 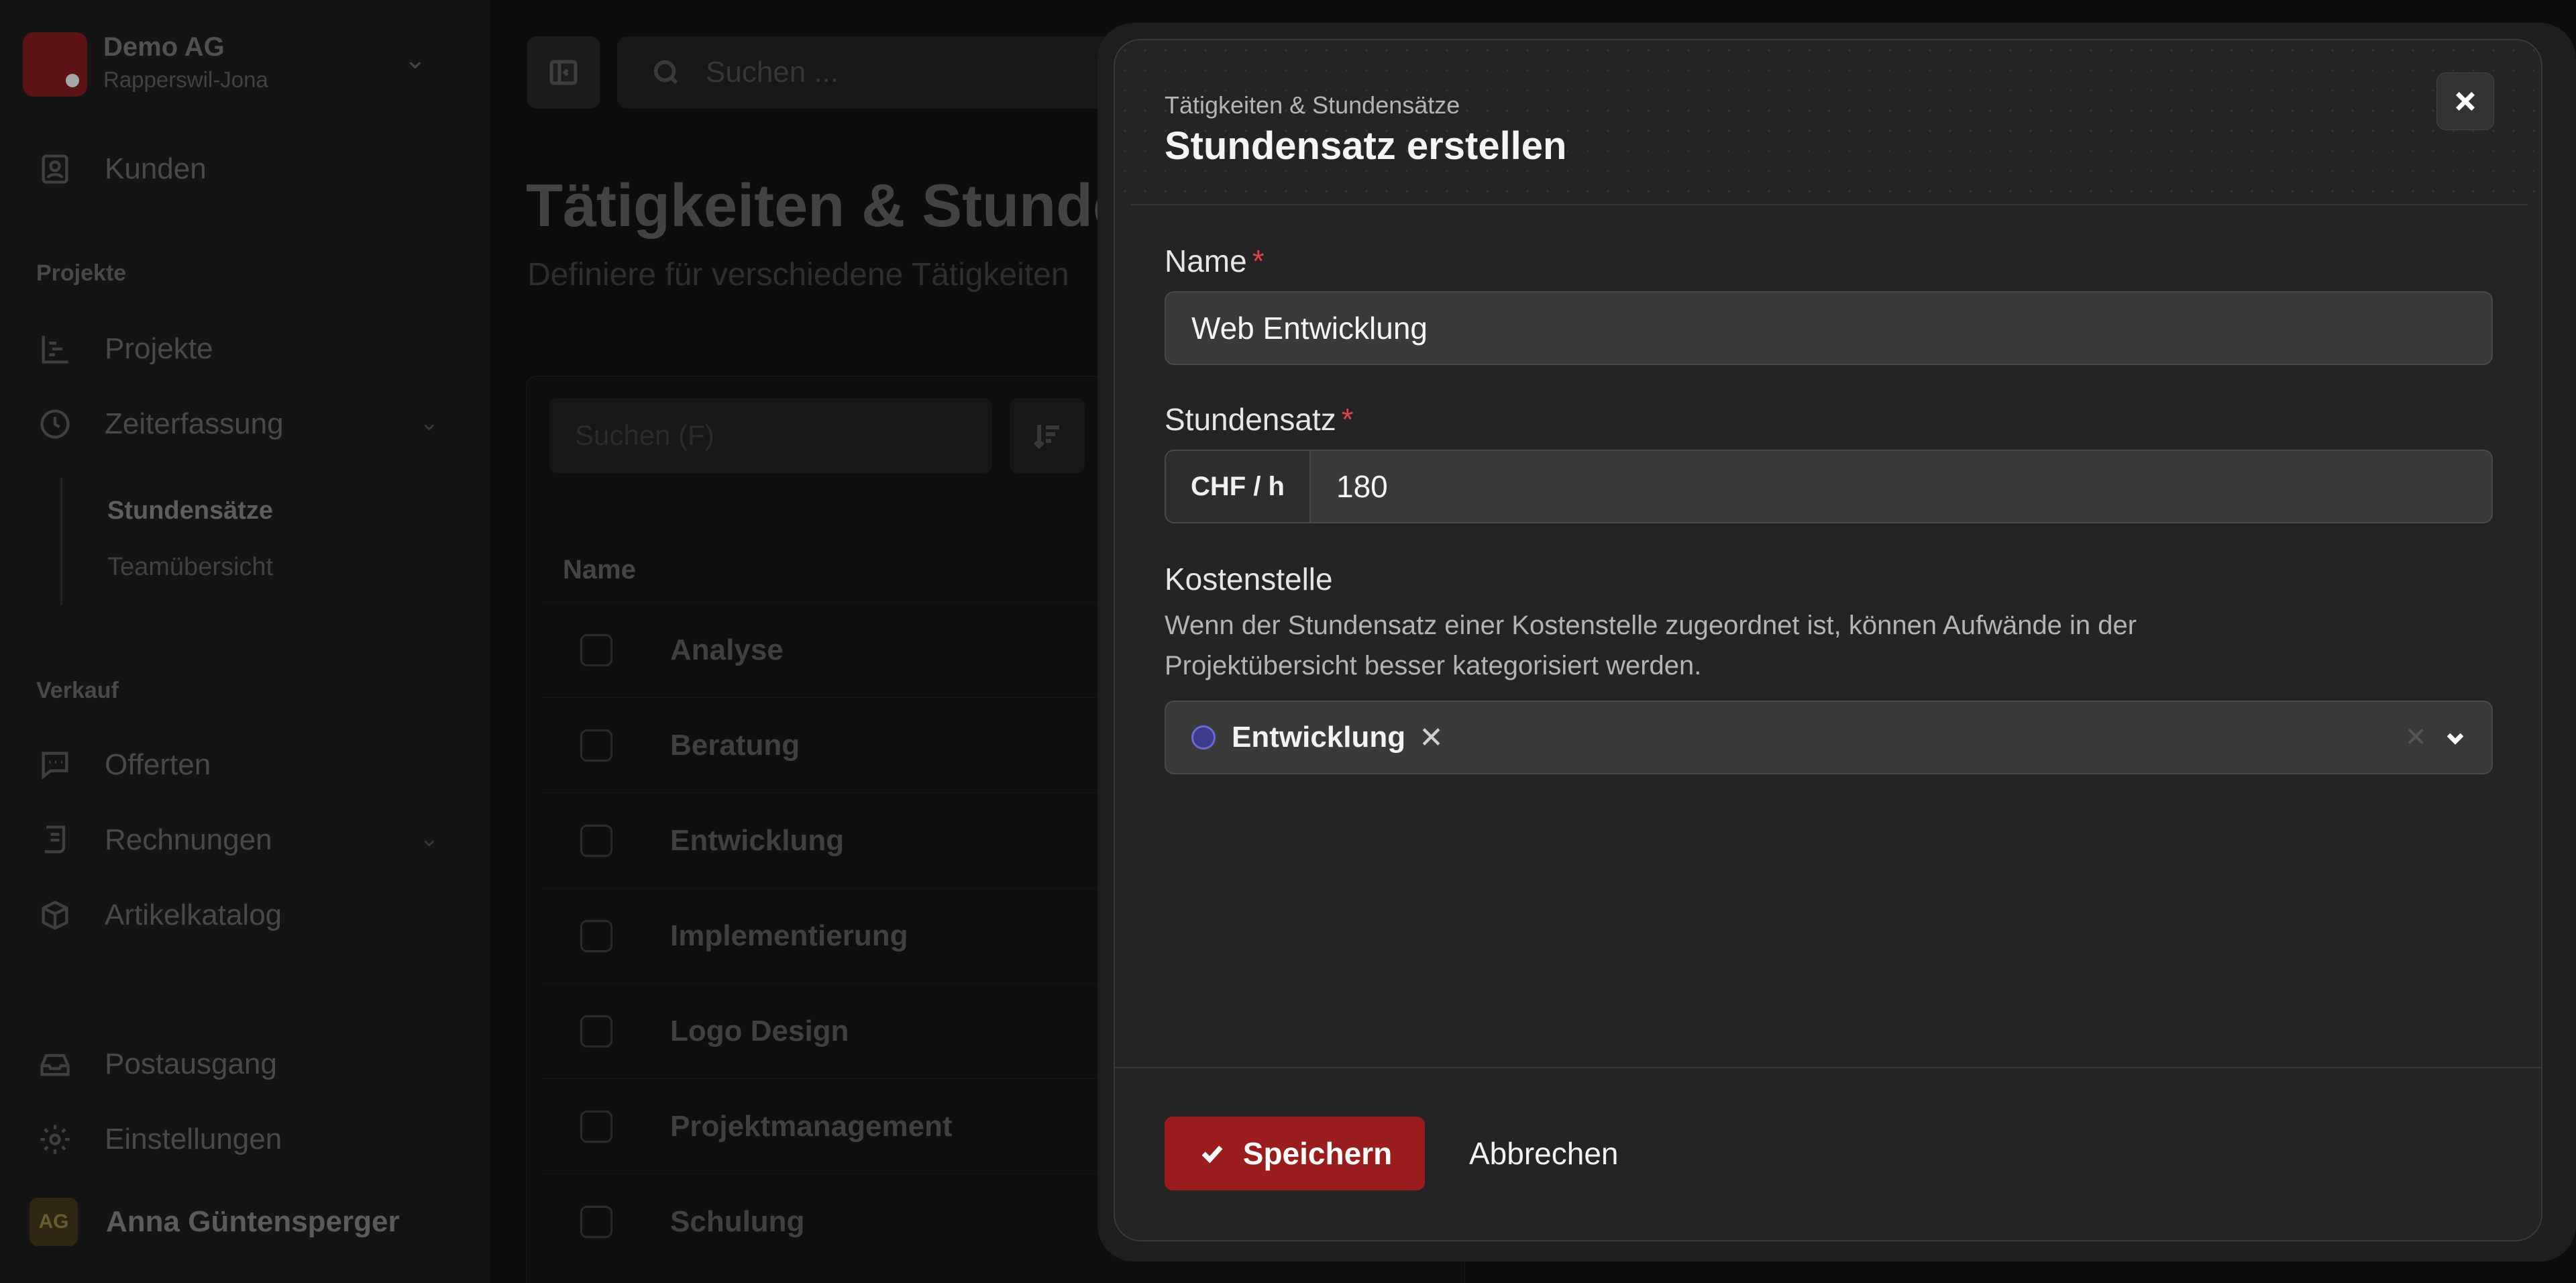 What do you see at coordinates (1829, 204) in the screenshot?
I see `divider` at bounding box center [1829, 204].